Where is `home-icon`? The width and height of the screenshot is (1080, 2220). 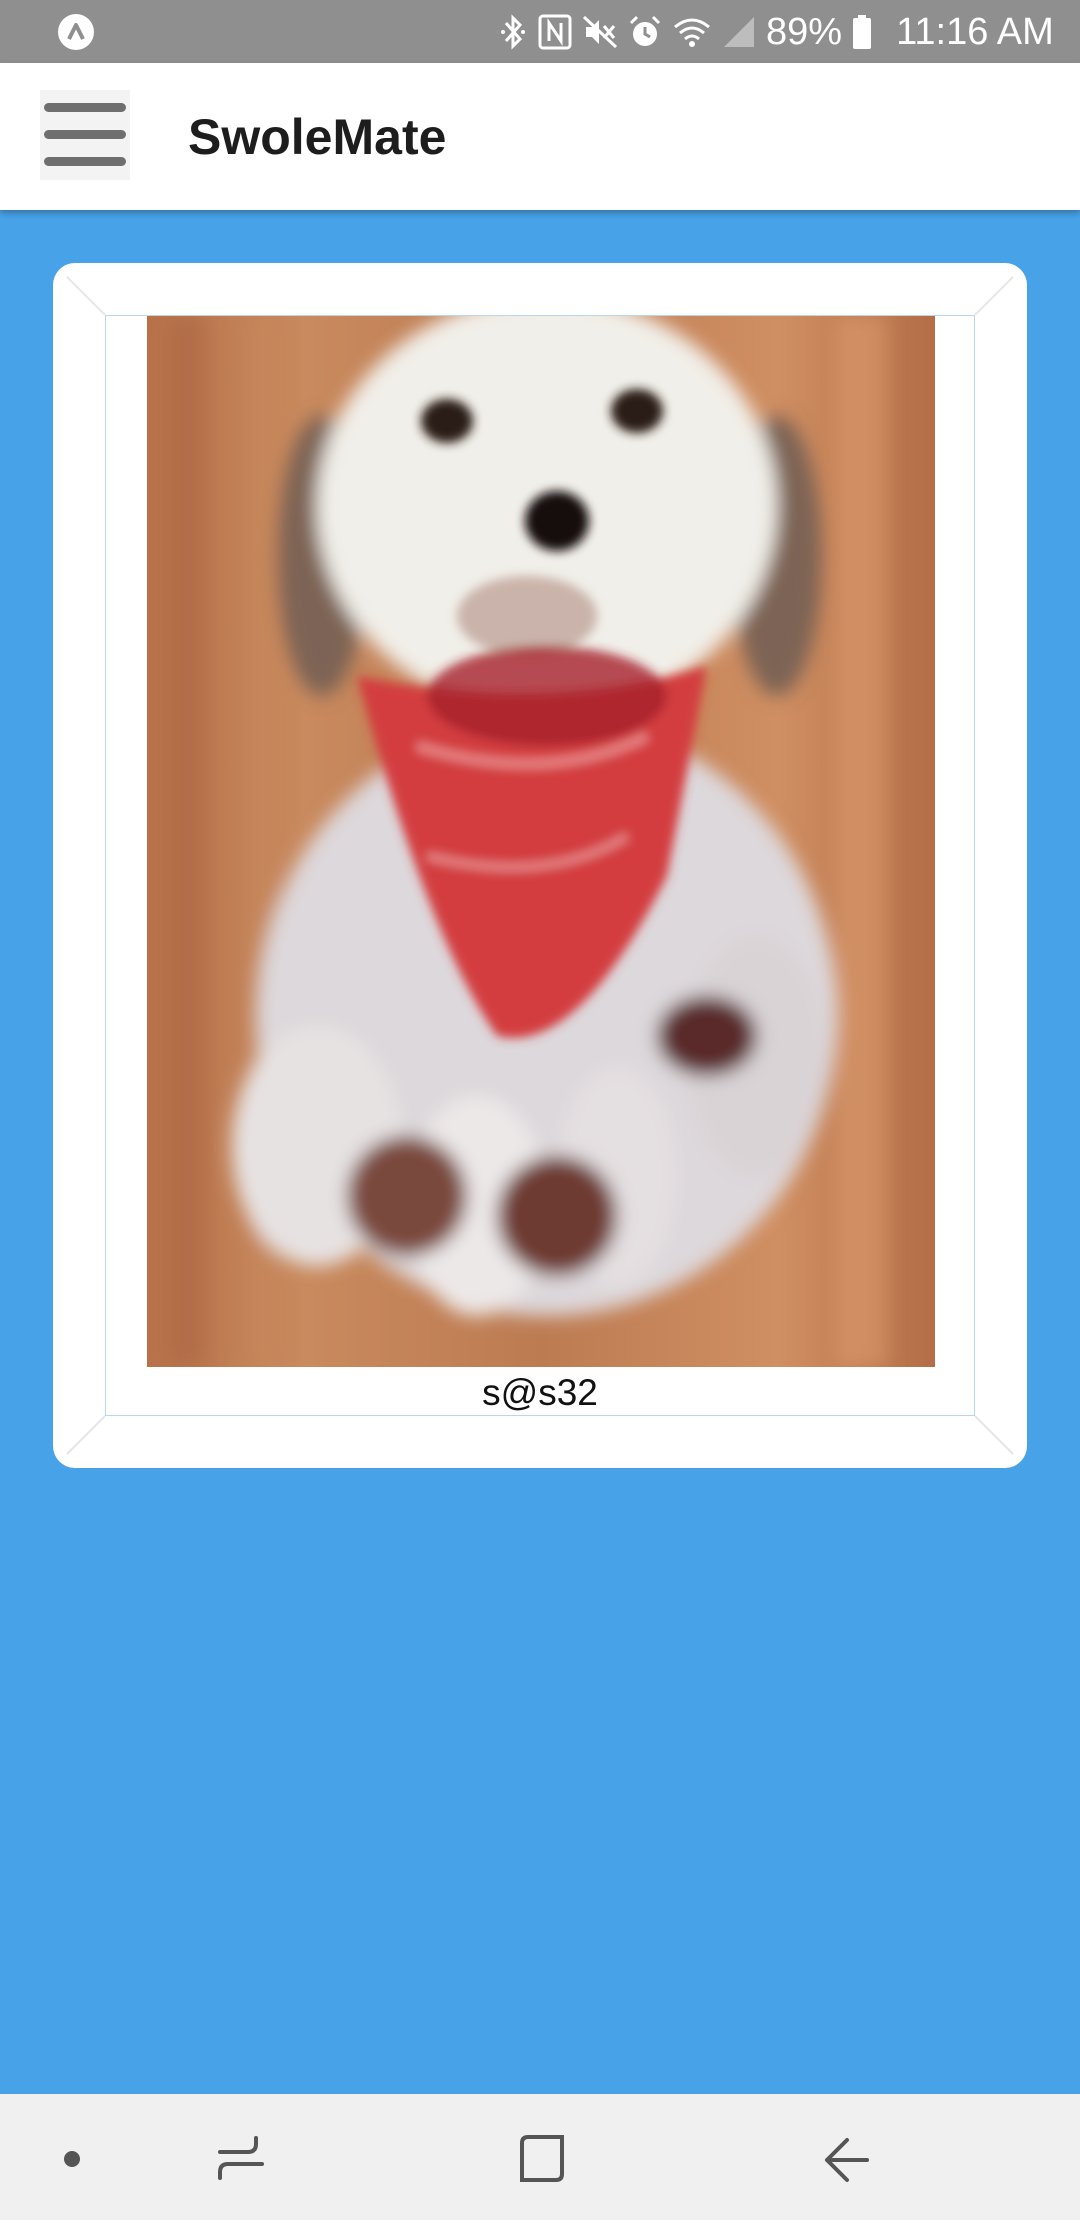
home-icon is located at coordinates (542, 2158).